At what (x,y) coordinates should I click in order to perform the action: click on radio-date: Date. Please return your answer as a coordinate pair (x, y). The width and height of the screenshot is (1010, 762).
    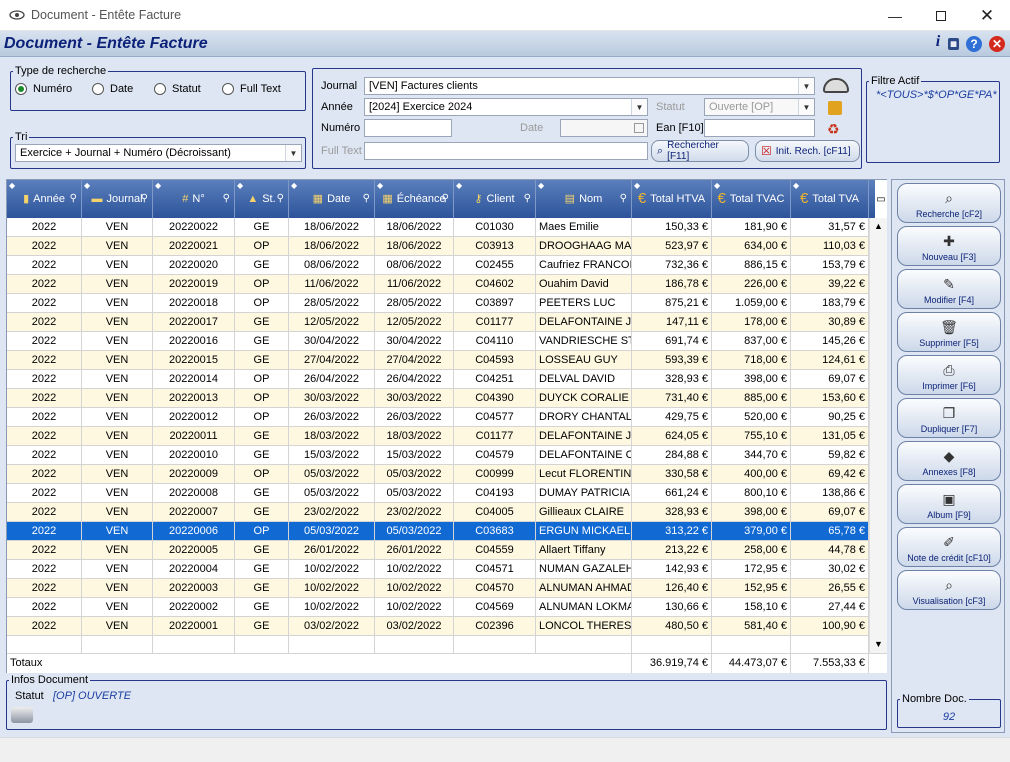
    Looking at the image, I should click on (112, 89).